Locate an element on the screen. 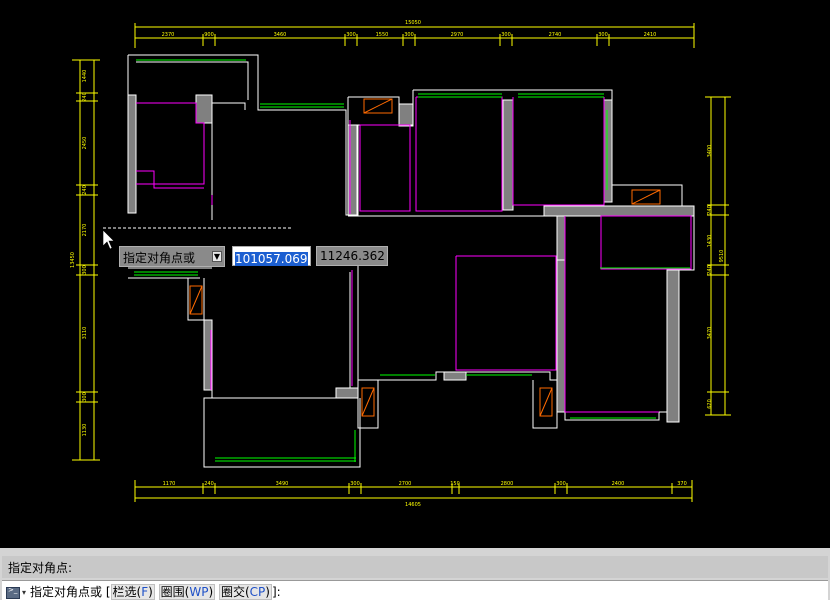 This screenshot has height=600, width=830. dim-top-seg: 2970 is located at coordinates (457, 35).